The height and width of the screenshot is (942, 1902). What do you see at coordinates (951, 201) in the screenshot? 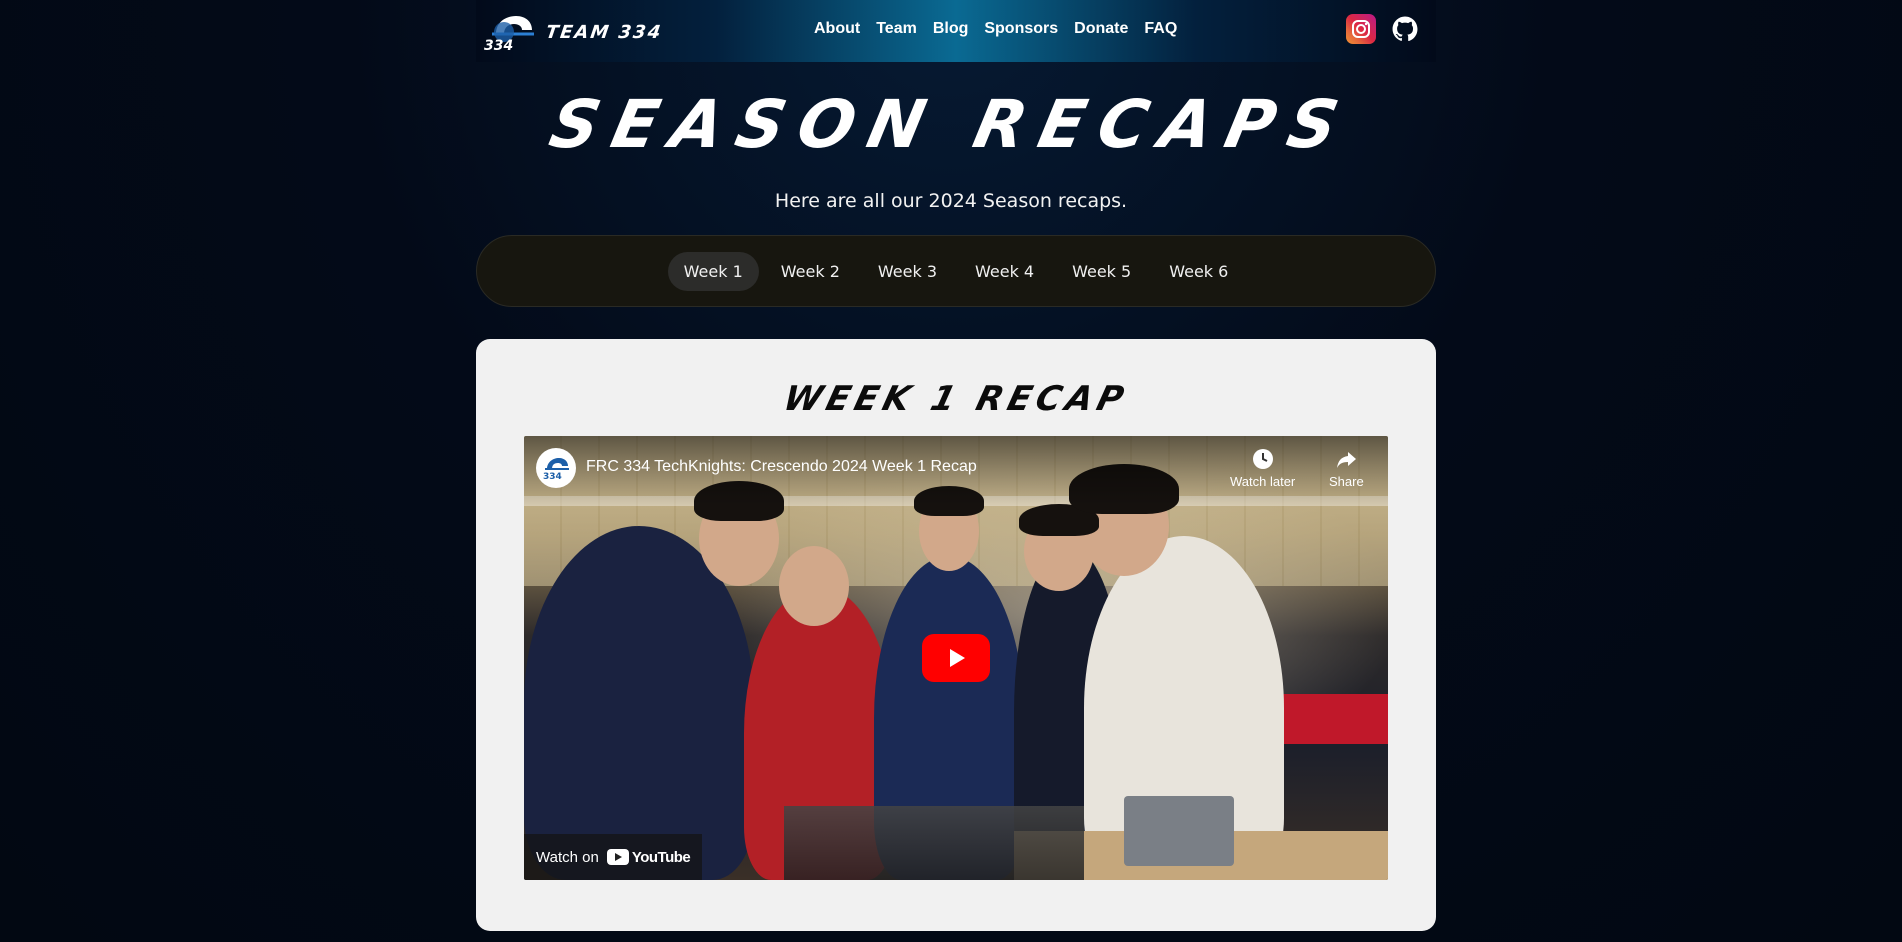
I see `page-subtitle: Here are all our 2024 Season recaps.` at bounding box center [951, 201].